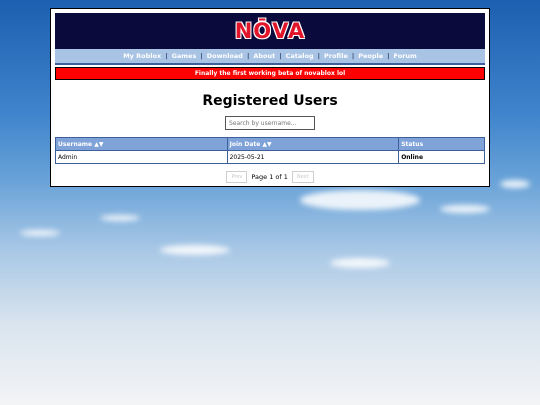  Describe the element at coordinates (270, 101) in the screenshot. I see `page-title: Registered Users` at that location.